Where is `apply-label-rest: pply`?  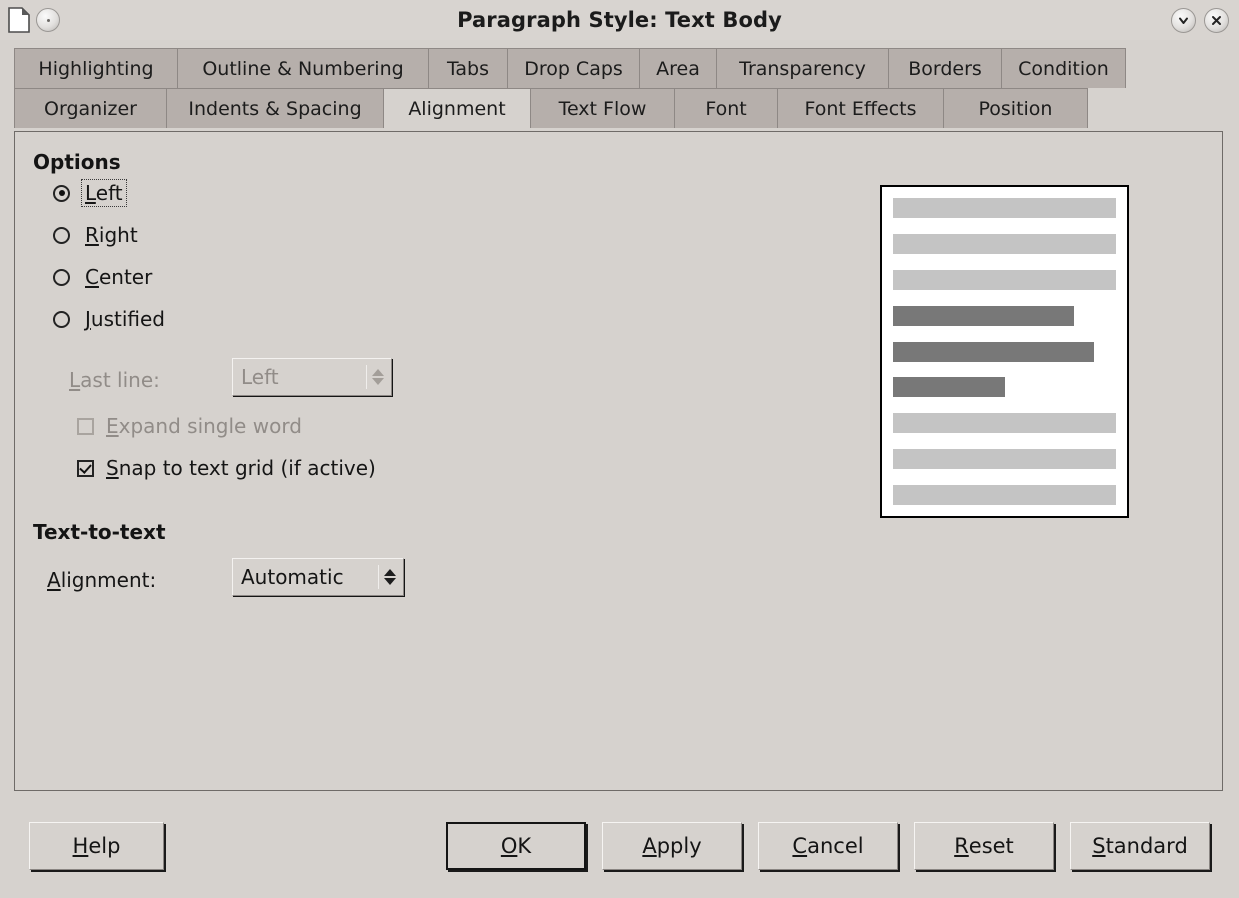 apply-label-rest: pply is located at coordinates (679, 846).